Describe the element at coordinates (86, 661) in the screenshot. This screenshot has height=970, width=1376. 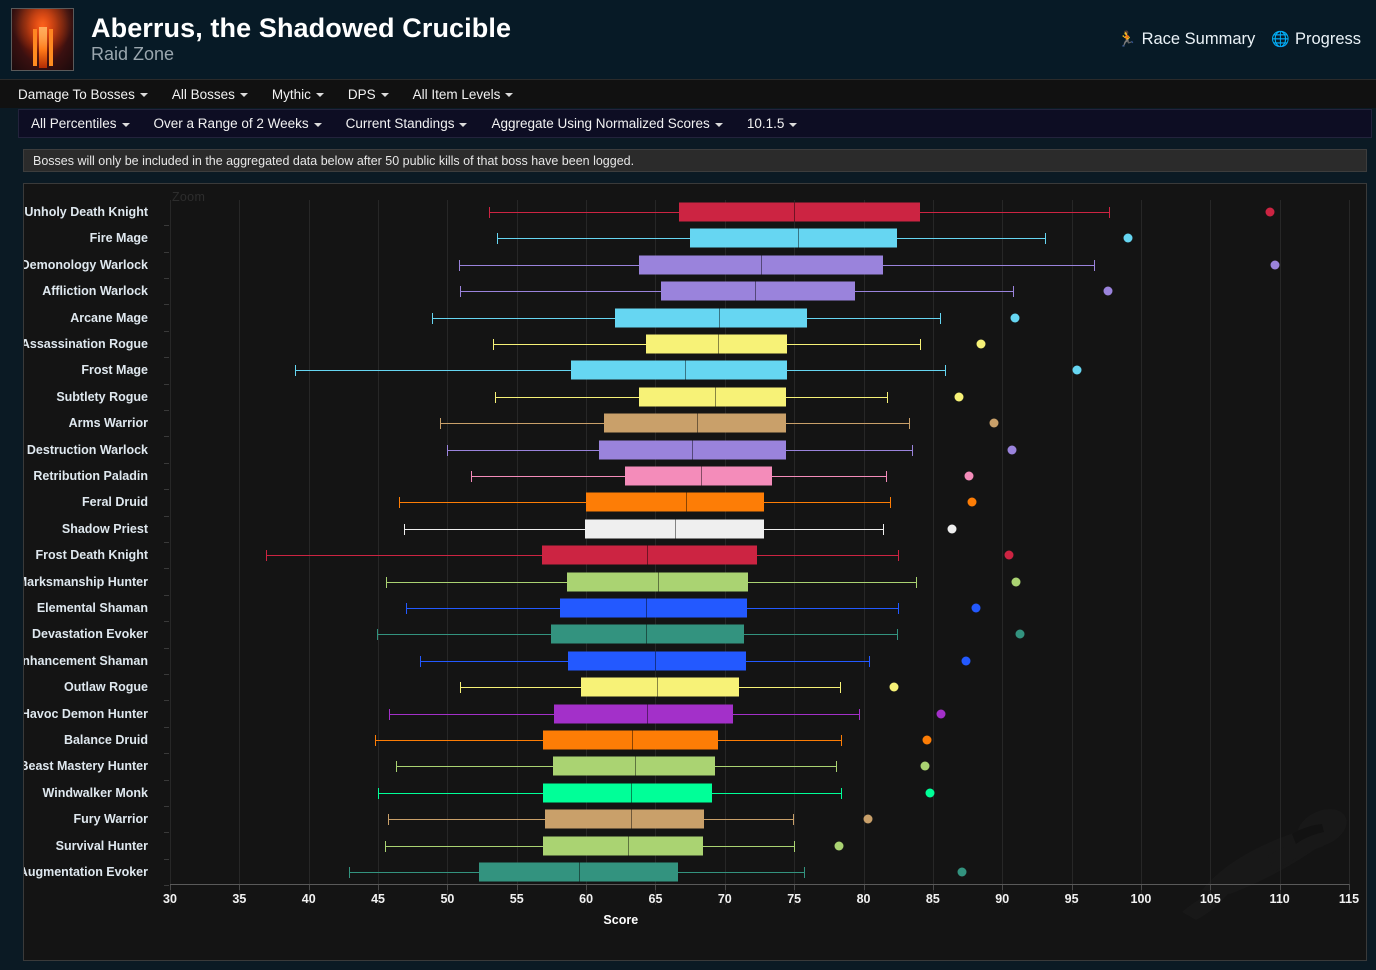
I see `y-axis-category-label: Enhancement Shaman` at that location.